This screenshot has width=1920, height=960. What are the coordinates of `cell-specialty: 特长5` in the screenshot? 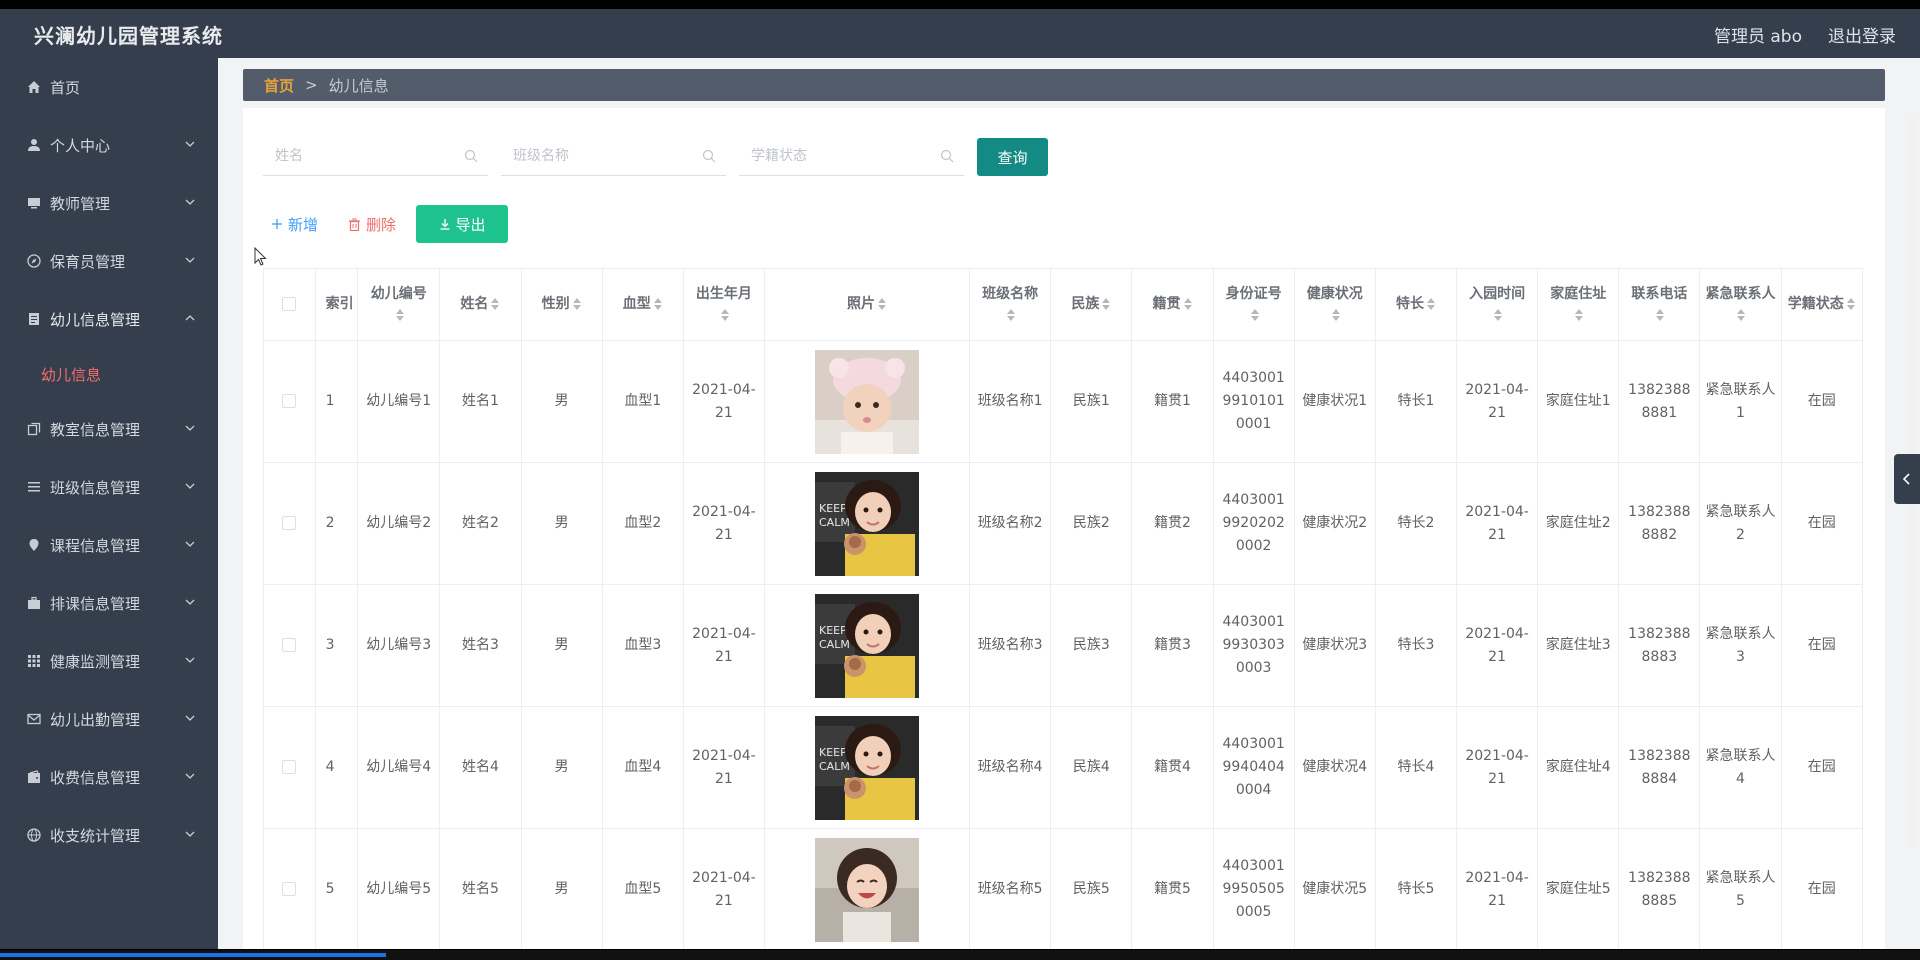 It's located at (1416, 888).